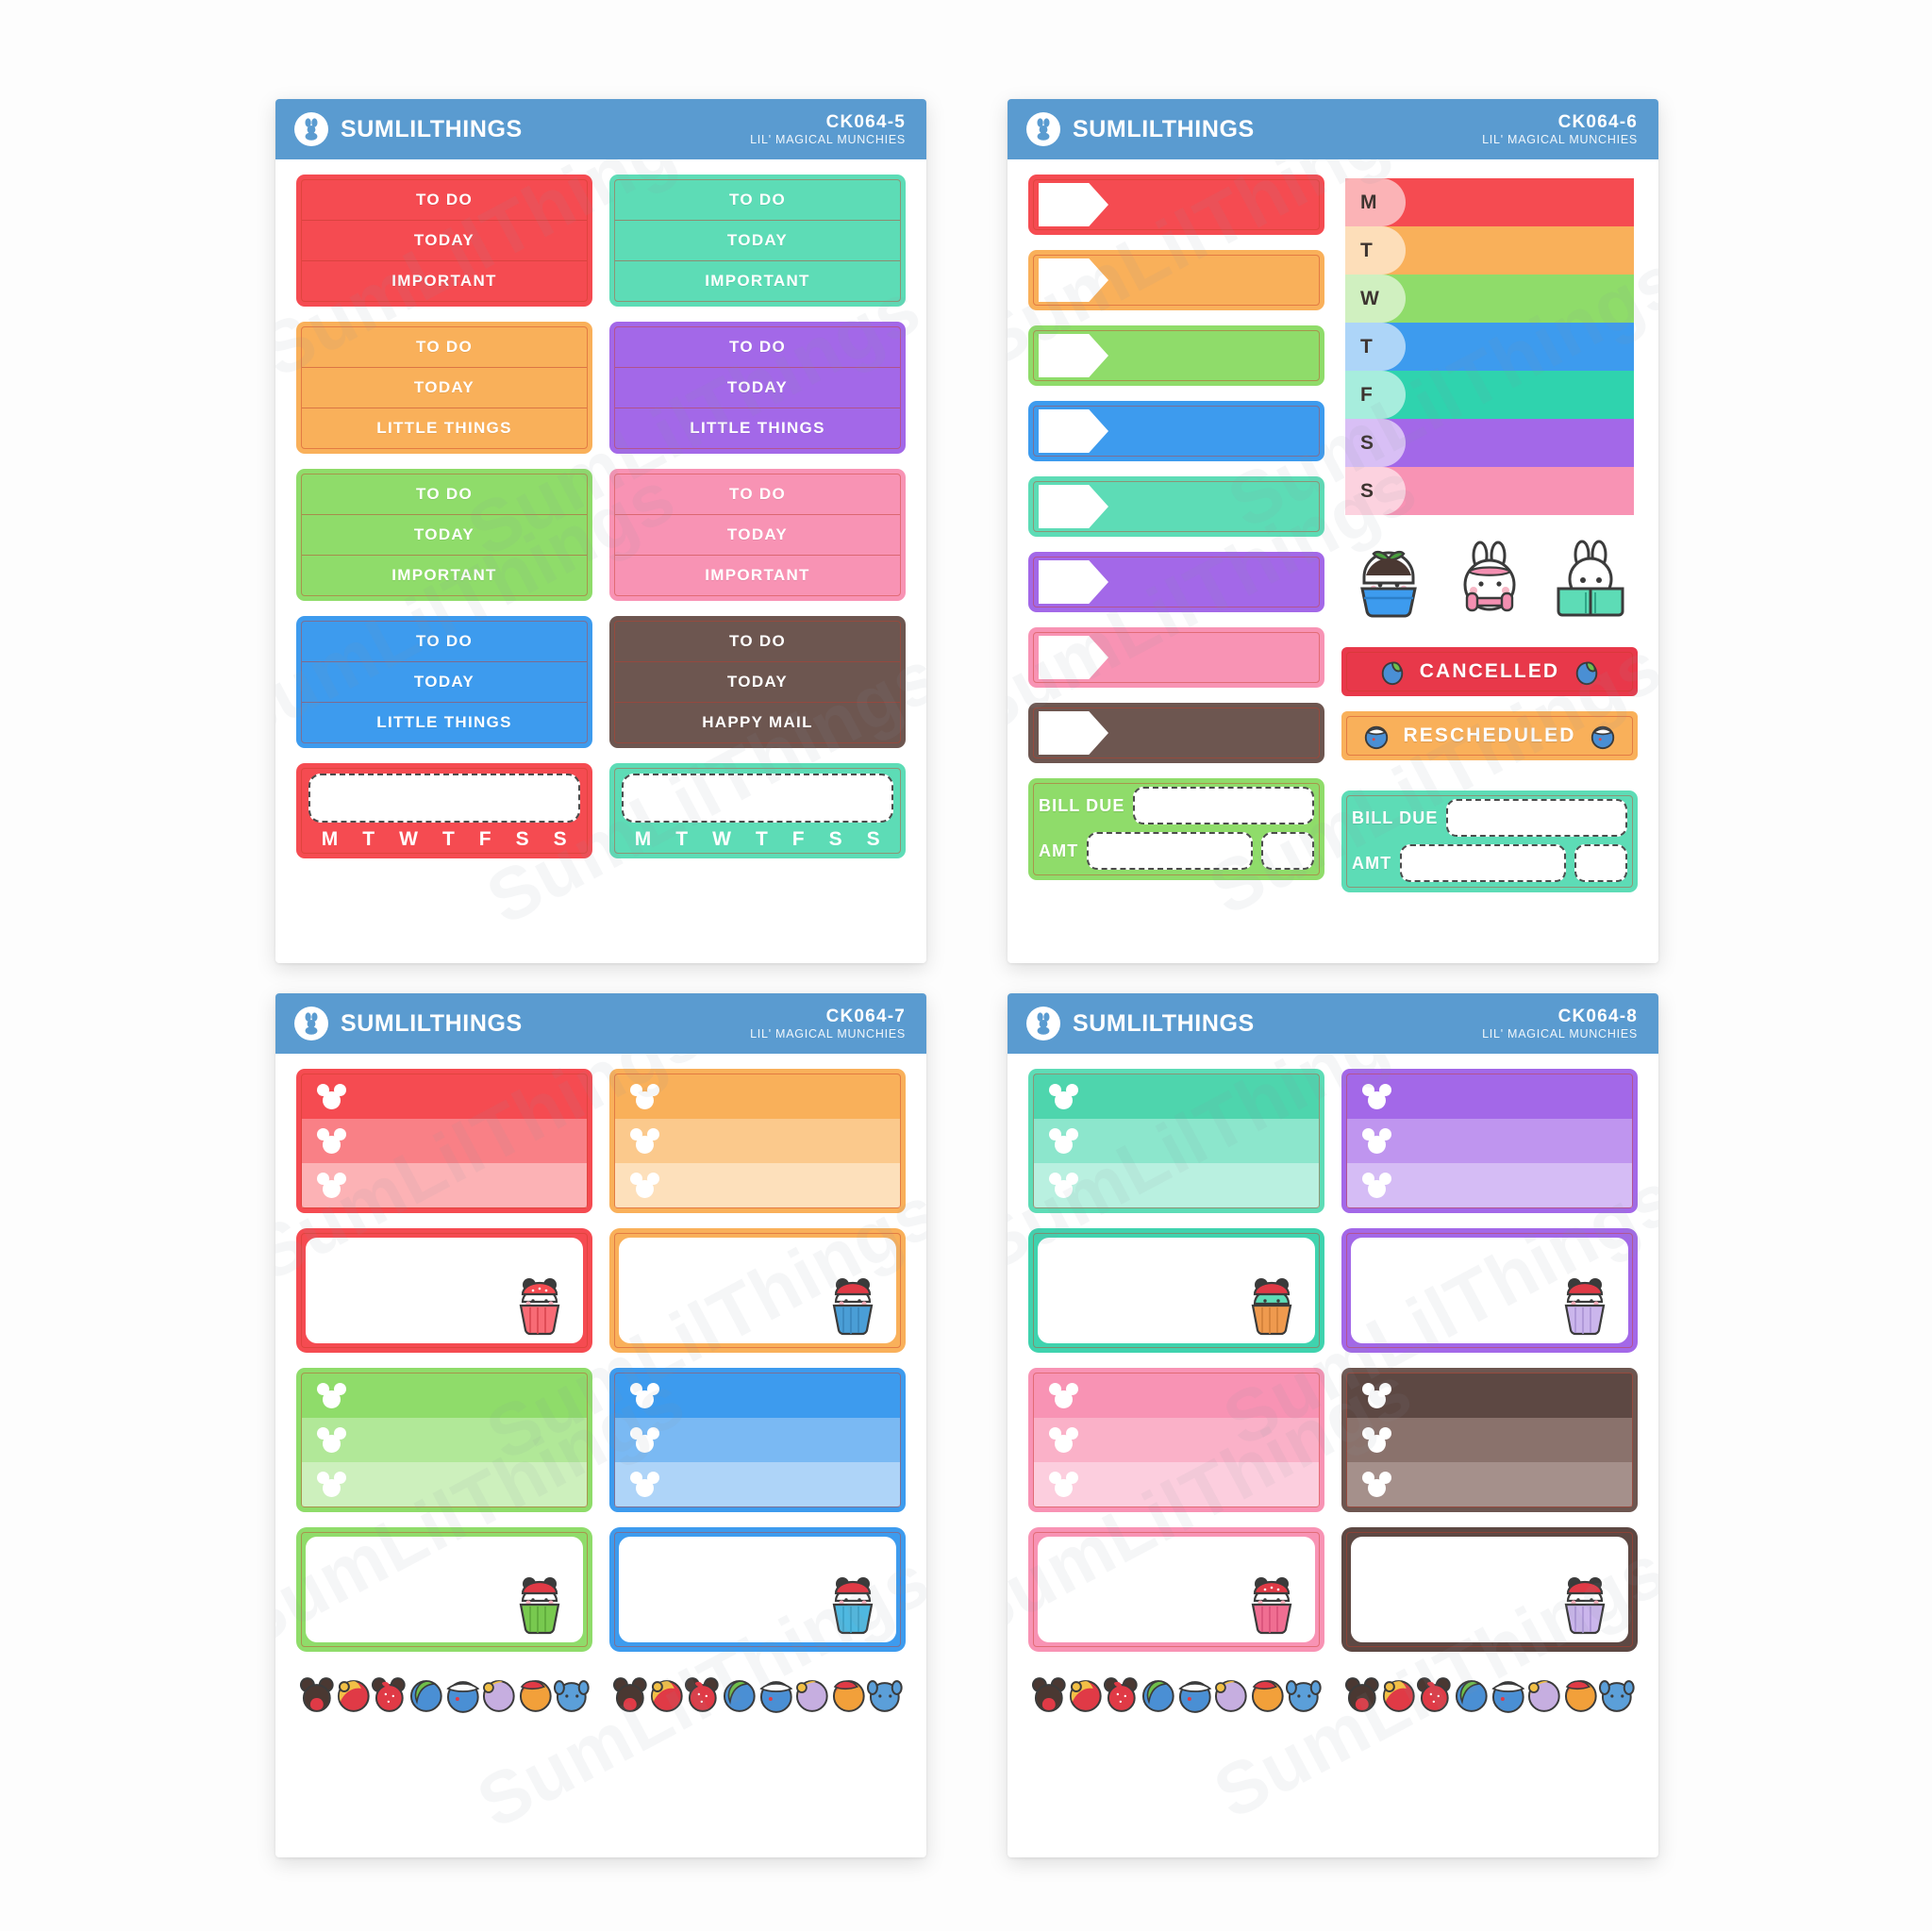  What do you see at coordinates (757, 575) in the screenshot?
I see `todo-row-label: IMPORTANT` at bounding box center [757, 575].